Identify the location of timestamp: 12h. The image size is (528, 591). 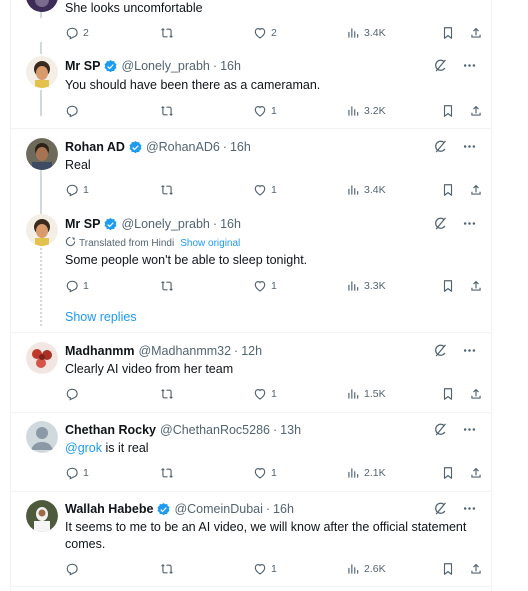
(251, 351).